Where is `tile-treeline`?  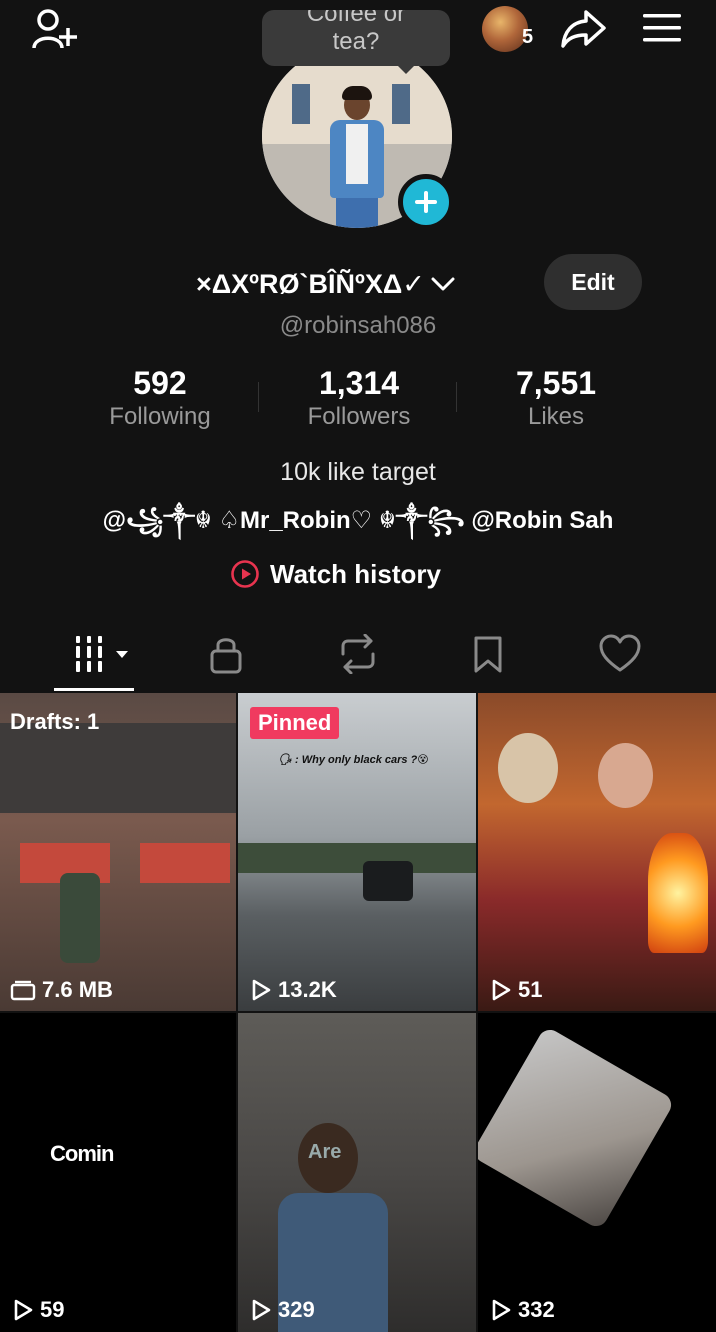
tile-treeline is located at coordinates (357, 858).